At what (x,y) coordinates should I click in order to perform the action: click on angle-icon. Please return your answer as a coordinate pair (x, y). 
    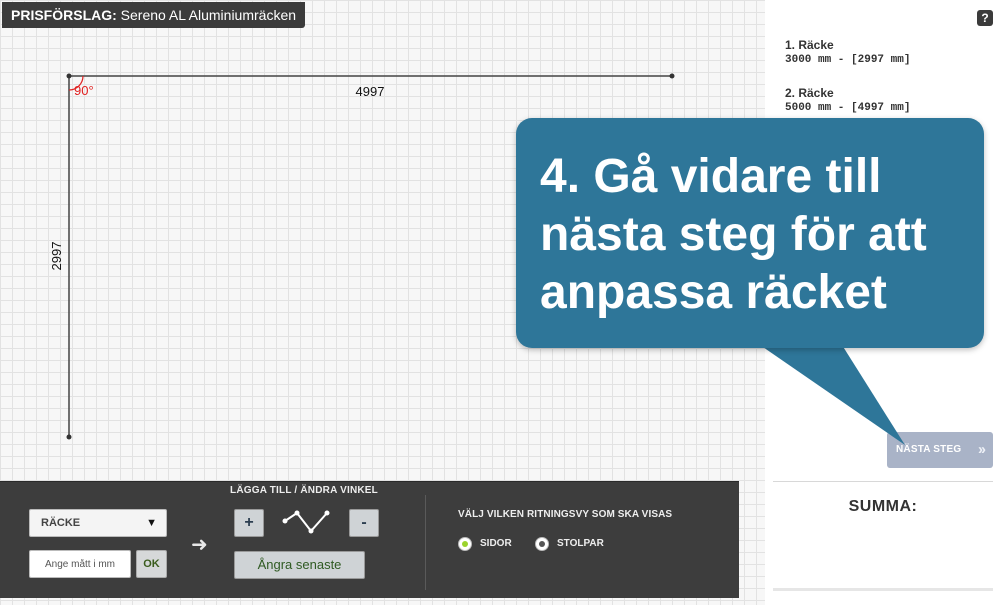
    Looking at the image, I should click on (306, 522).